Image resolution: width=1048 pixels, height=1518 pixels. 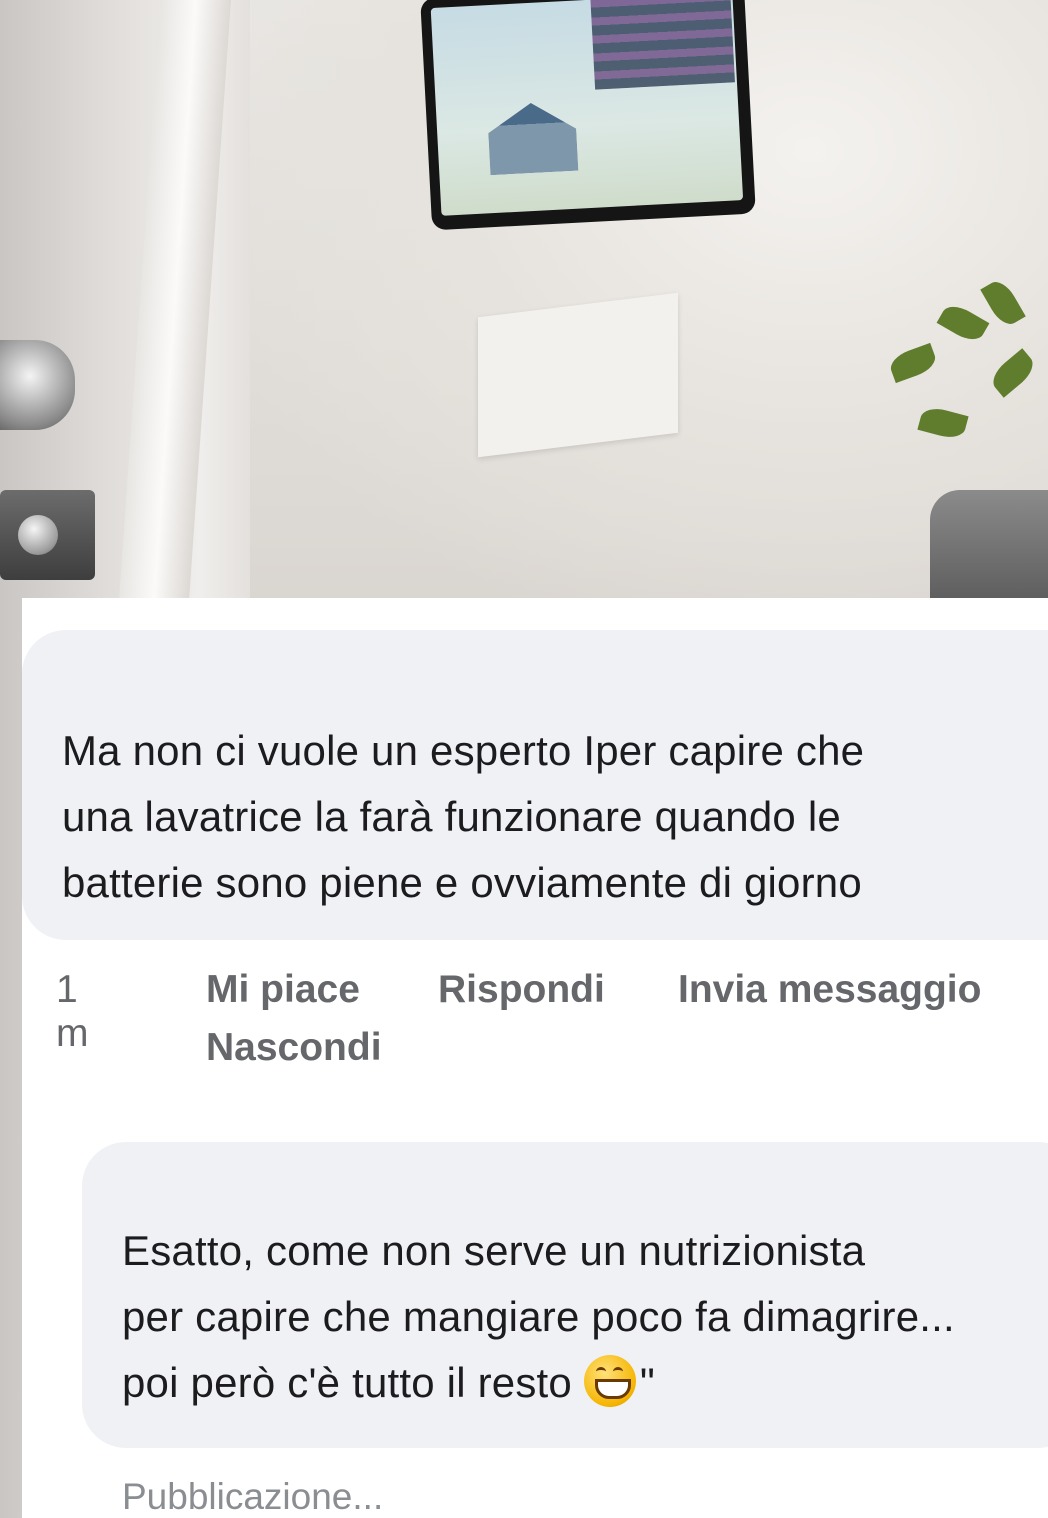 I want to click on reply-button: Rispondi, so click(x=521, y=990).